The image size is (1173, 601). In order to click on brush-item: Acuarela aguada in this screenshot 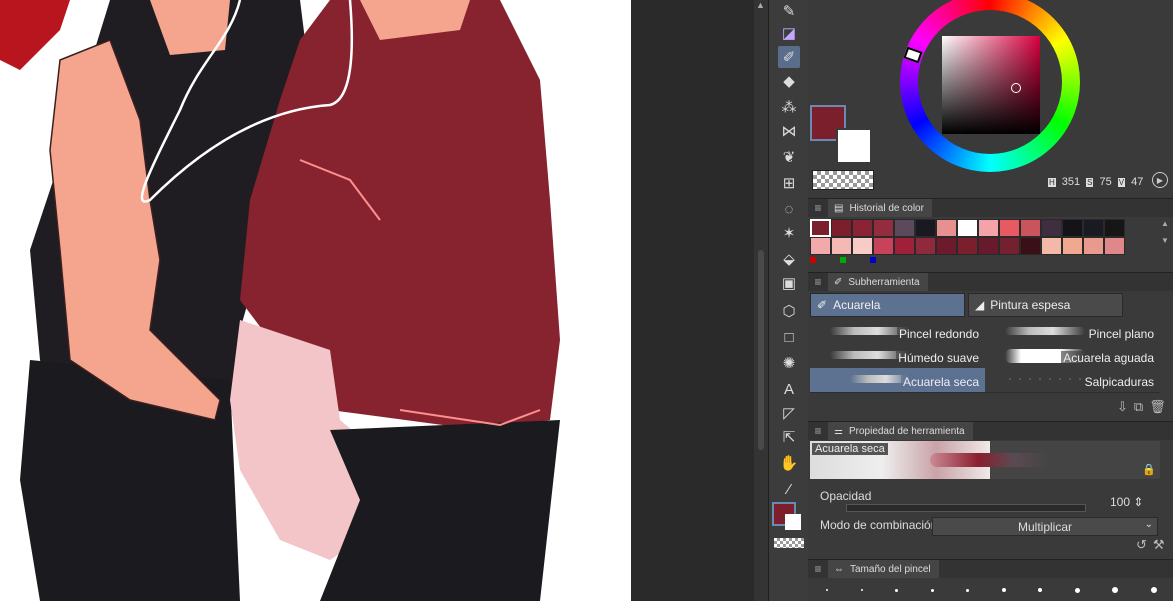, I will do `click(1072, 356)`.